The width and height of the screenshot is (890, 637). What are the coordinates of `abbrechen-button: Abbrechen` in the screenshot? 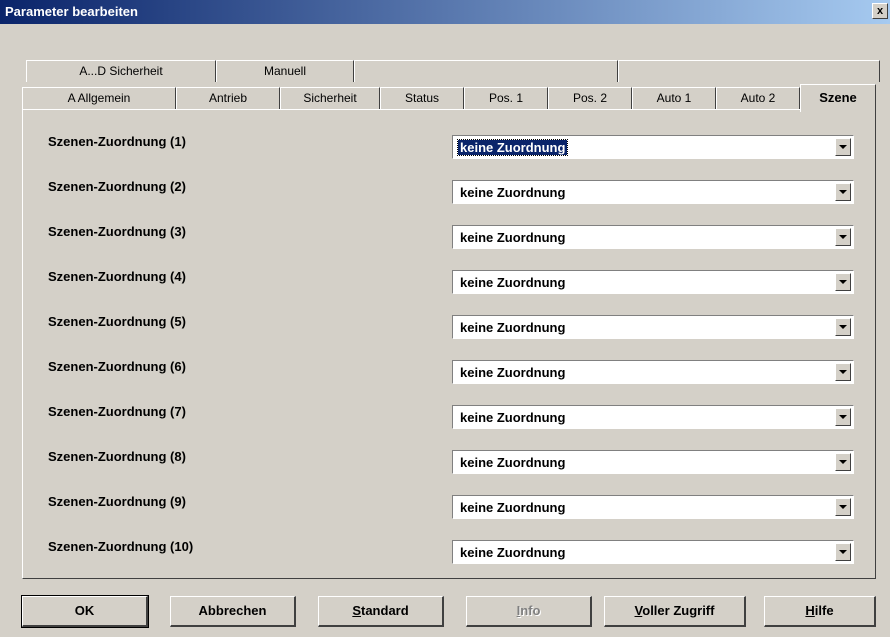 It's located at (233, 611).